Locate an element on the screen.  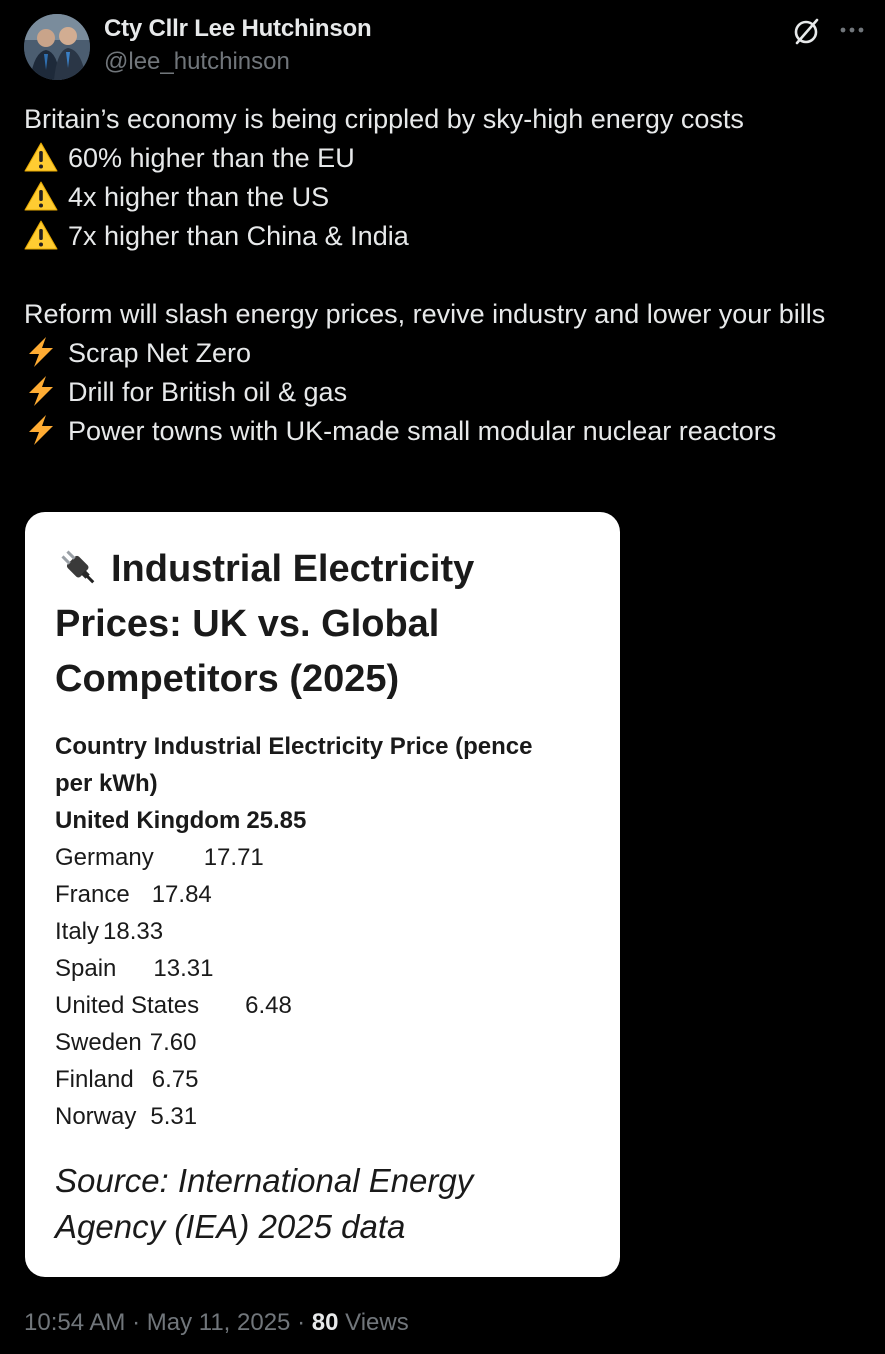
tweet-time: 10:54 AM is located at coordinates (74, 1322).